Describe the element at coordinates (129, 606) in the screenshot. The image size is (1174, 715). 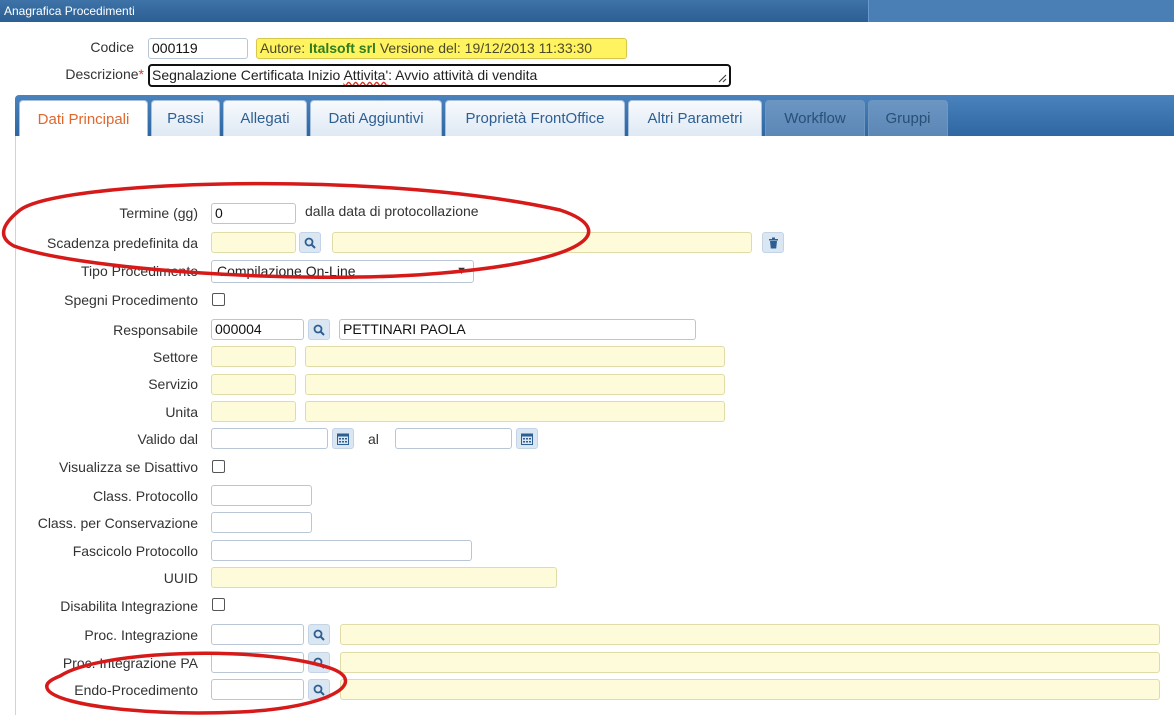
I see `disabilita-label: Disabilita Integrazione` at that location.